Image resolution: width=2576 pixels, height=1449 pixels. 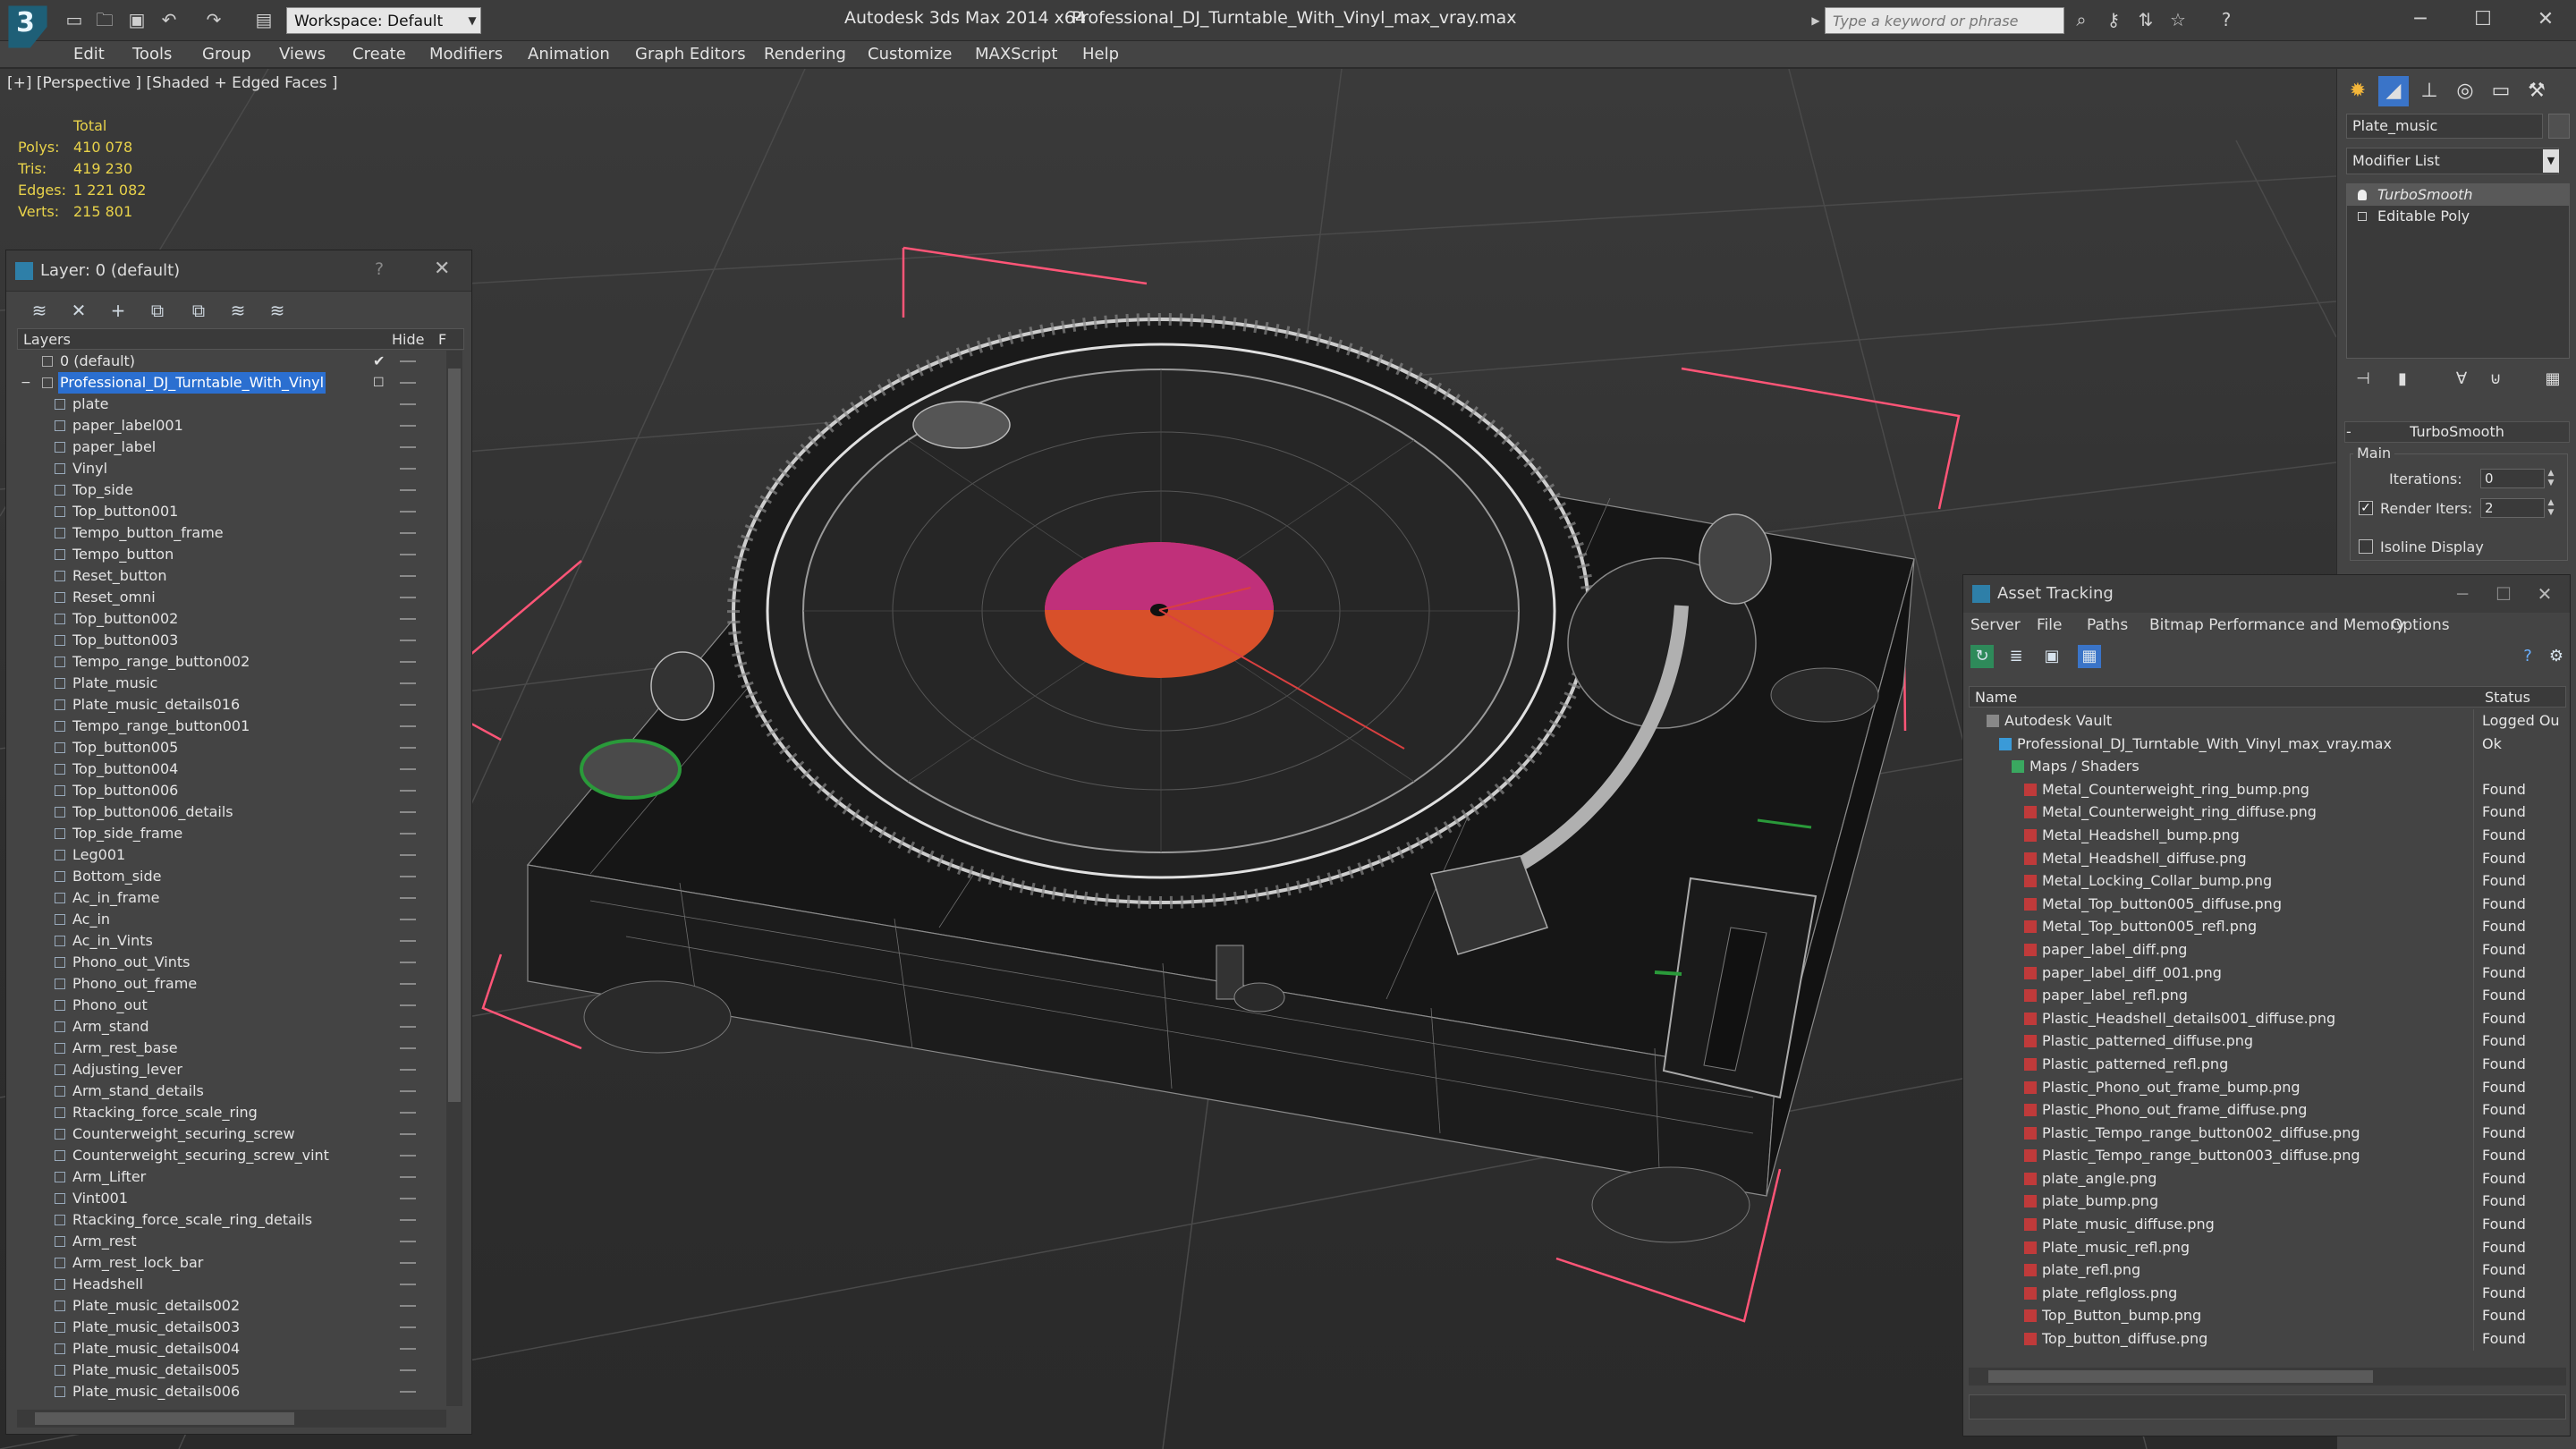 I want to click on asset-row: Metal_Top_button005_diffuse.png Found, so click(x=2267, y=904).